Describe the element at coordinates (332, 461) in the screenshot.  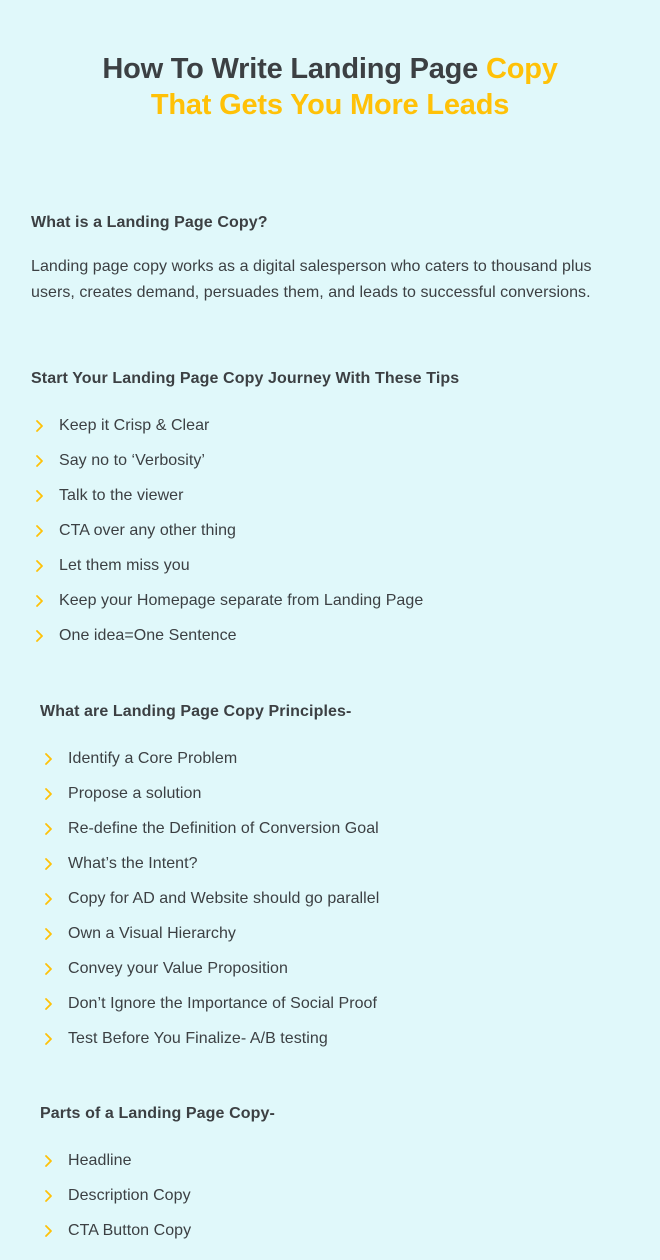
I see `list-item: Say no to ‘Verbosity’` at that location.